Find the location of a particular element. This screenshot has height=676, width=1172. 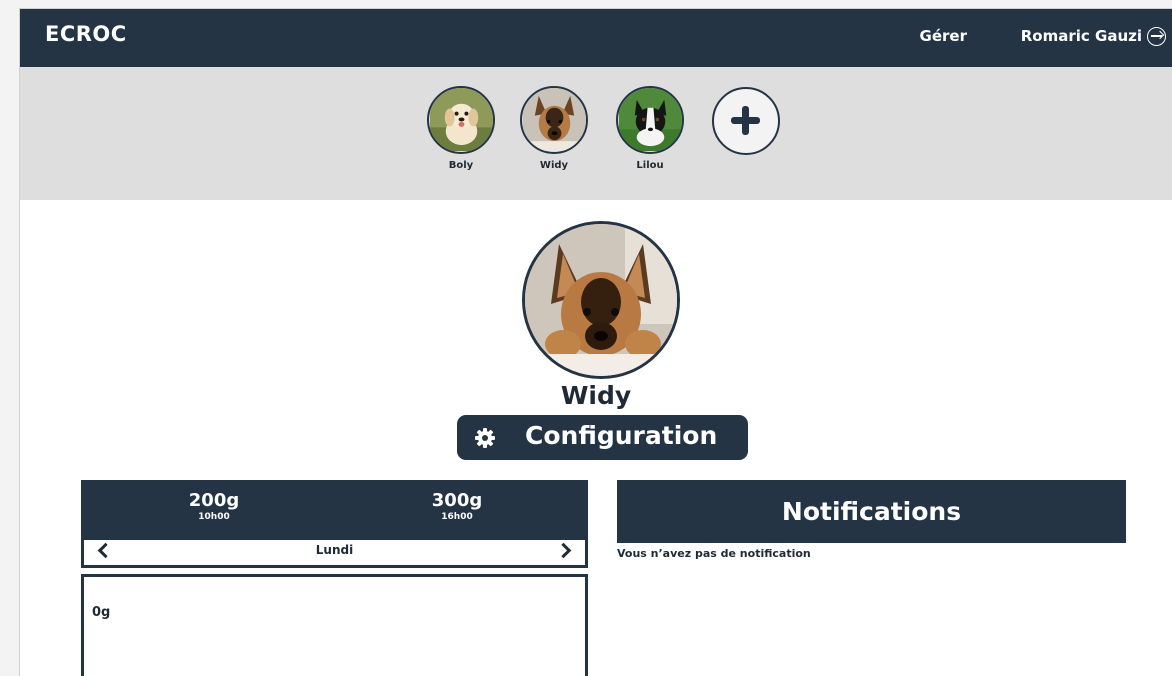

meal-quantity: 300g is located at coordinates (457, 500).